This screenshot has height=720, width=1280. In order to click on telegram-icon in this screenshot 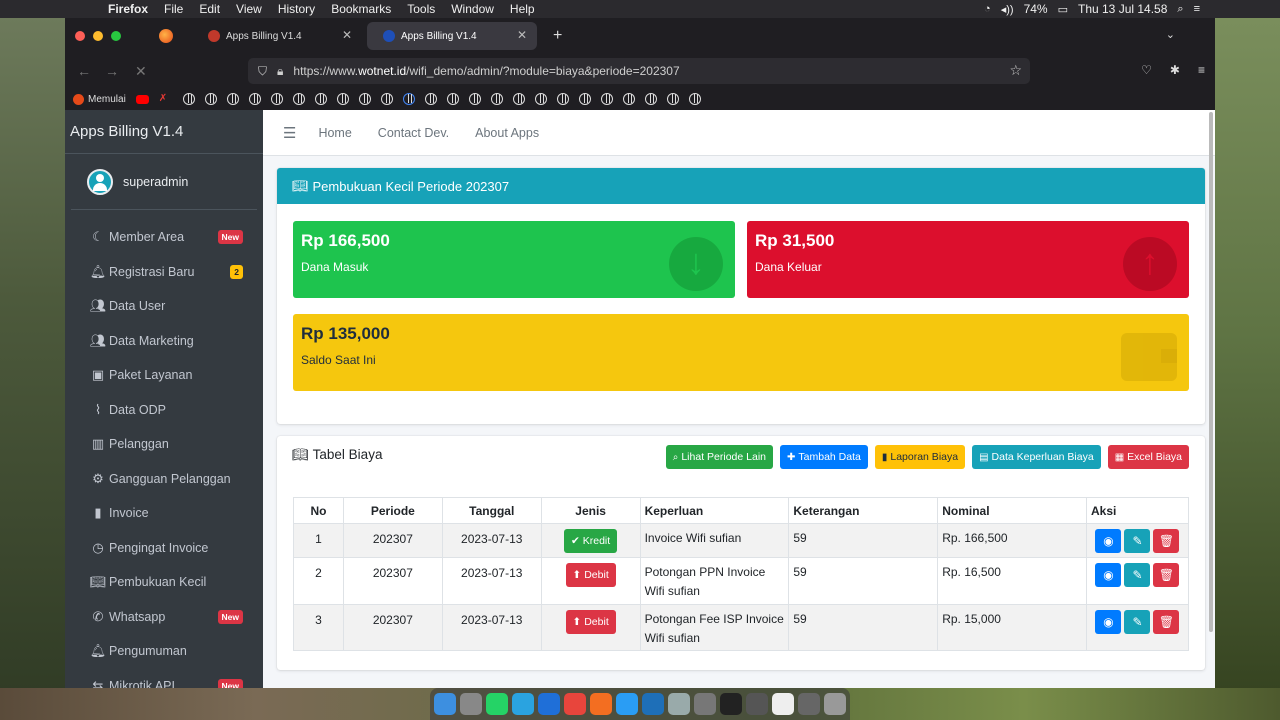, I will do `click(523, 704)`.